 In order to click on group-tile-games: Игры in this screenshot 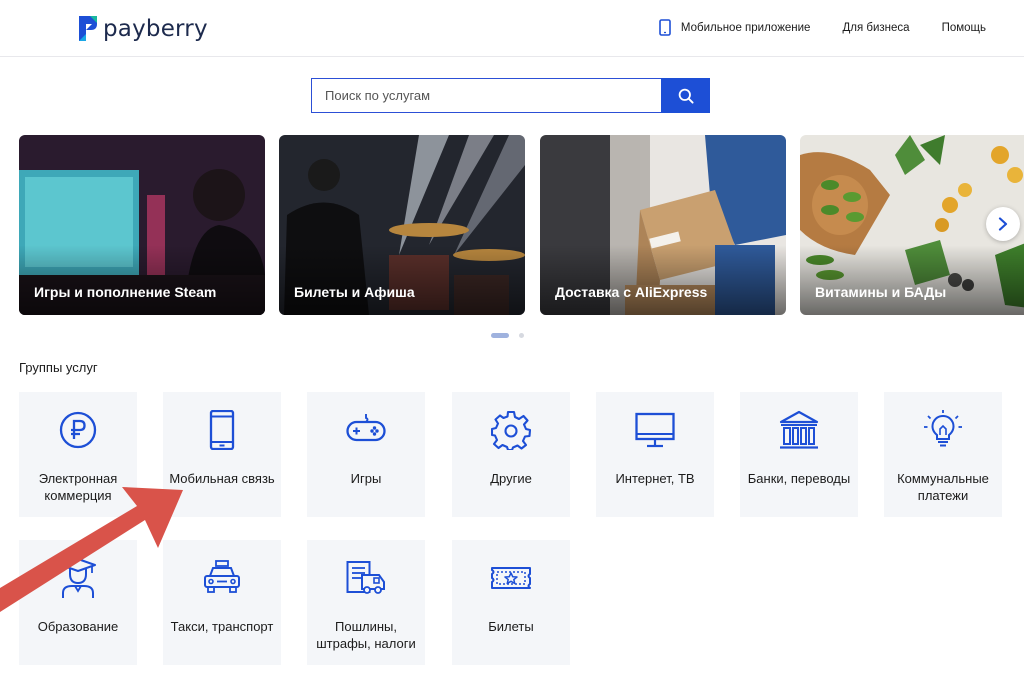, I will do `click(366, 454)`.